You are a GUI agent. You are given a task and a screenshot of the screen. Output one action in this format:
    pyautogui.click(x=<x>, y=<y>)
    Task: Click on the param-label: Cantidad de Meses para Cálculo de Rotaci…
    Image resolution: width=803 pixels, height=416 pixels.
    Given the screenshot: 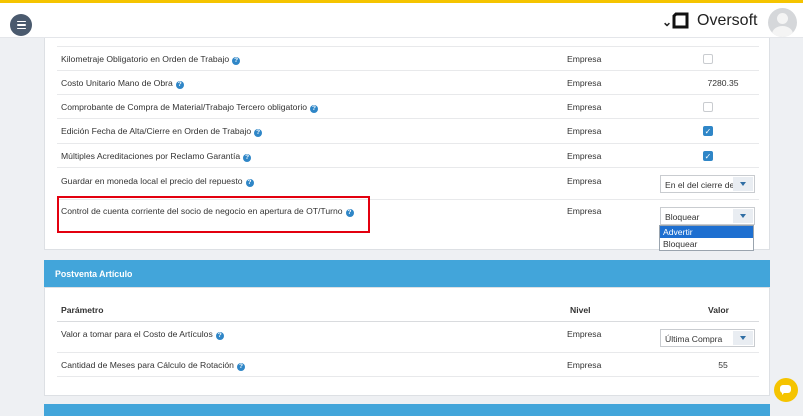 What is the action you would take?
    pyautogui.click(x=147, y=365)
    